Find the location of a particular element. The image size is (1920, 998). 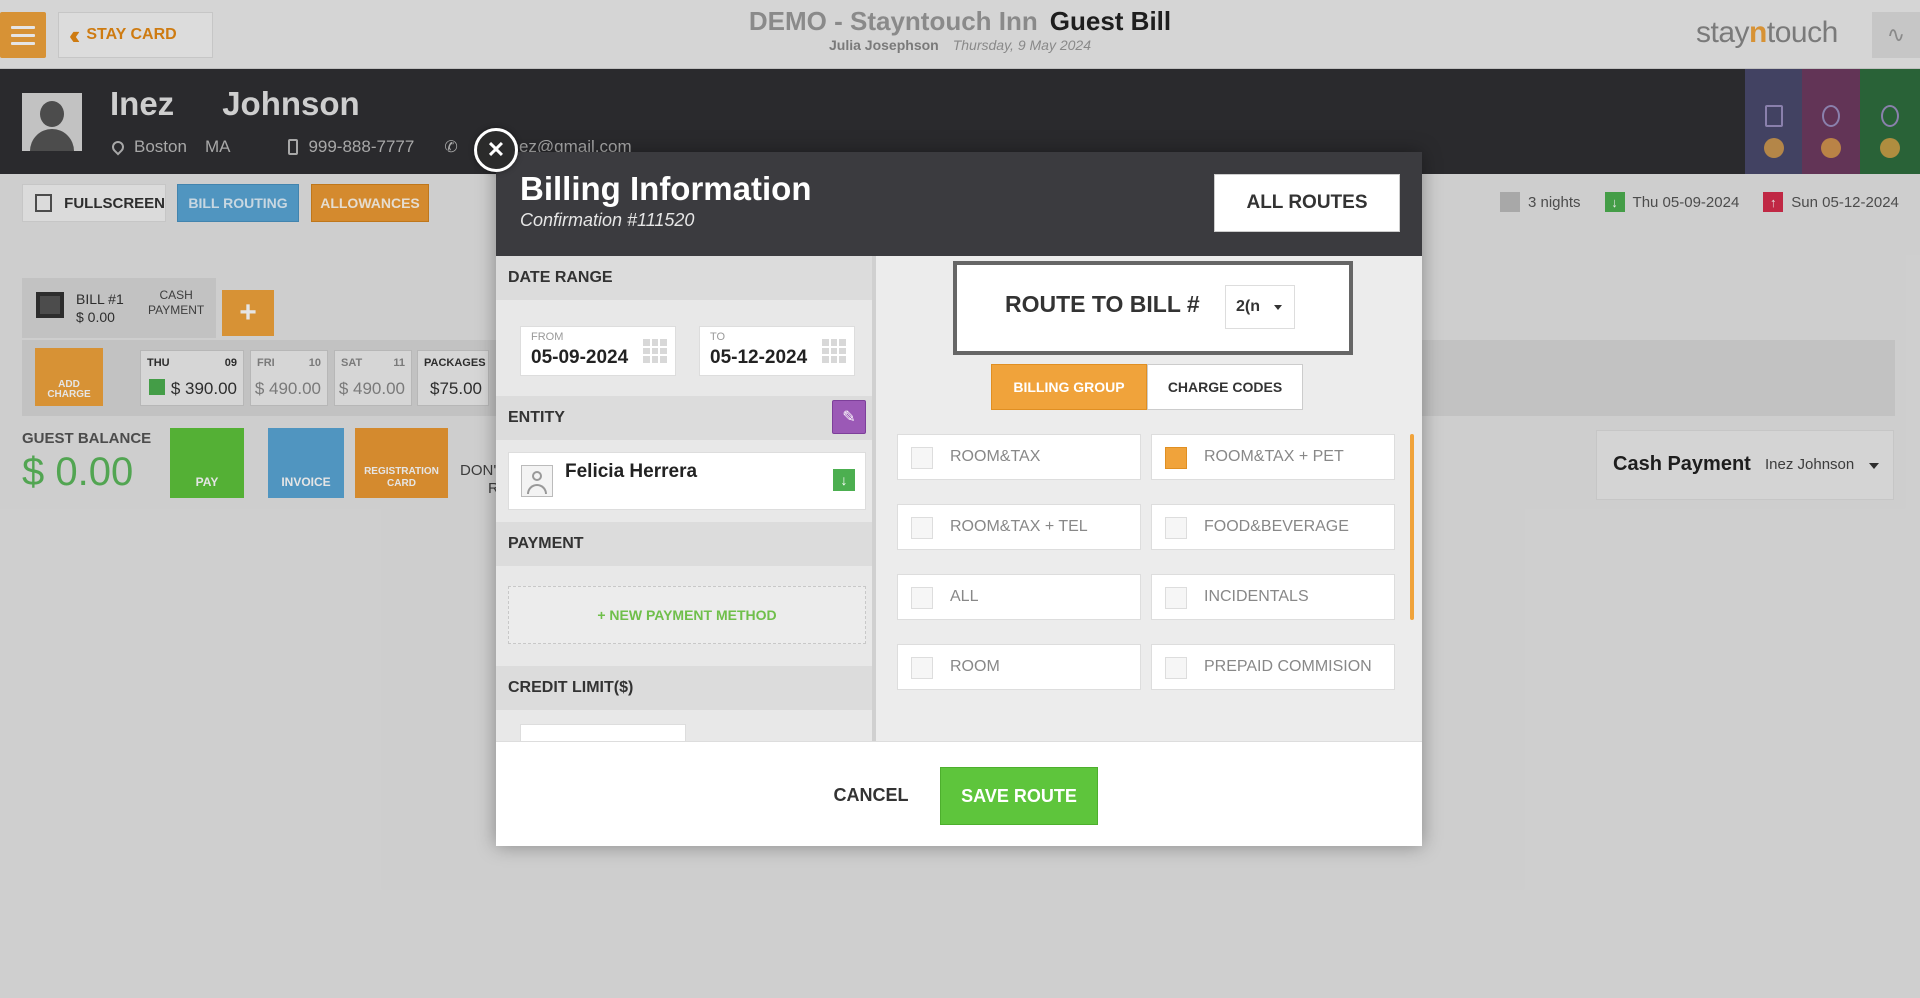

billing-group-option: ROOM&TAX + TEL is located at coordinates (1019, 527).